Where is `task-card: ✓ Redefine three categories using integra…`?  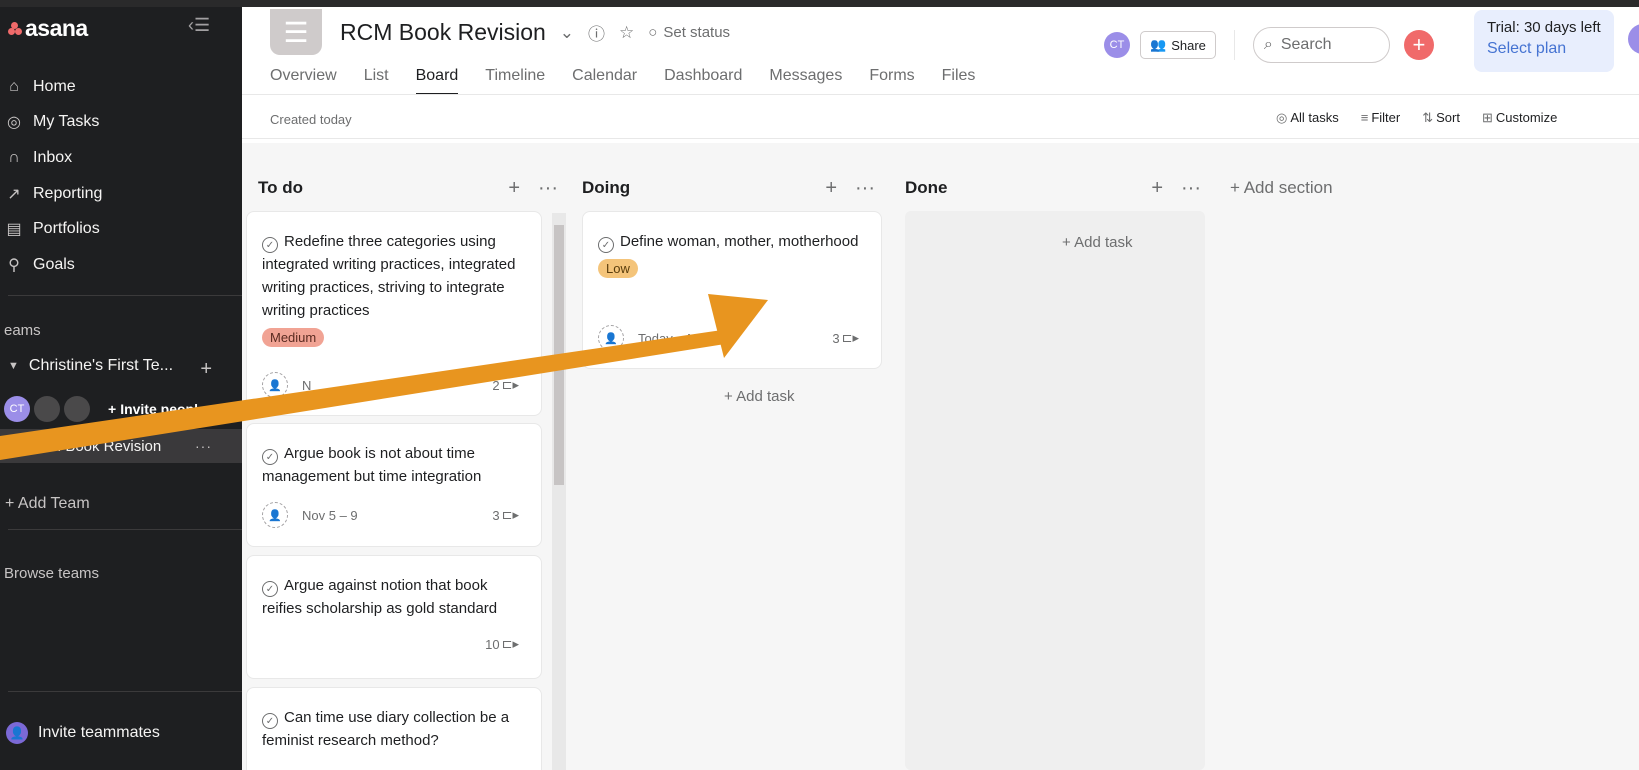
task-card: ✓ Redefine three categories using integra… is located at coordinates (394, 313).